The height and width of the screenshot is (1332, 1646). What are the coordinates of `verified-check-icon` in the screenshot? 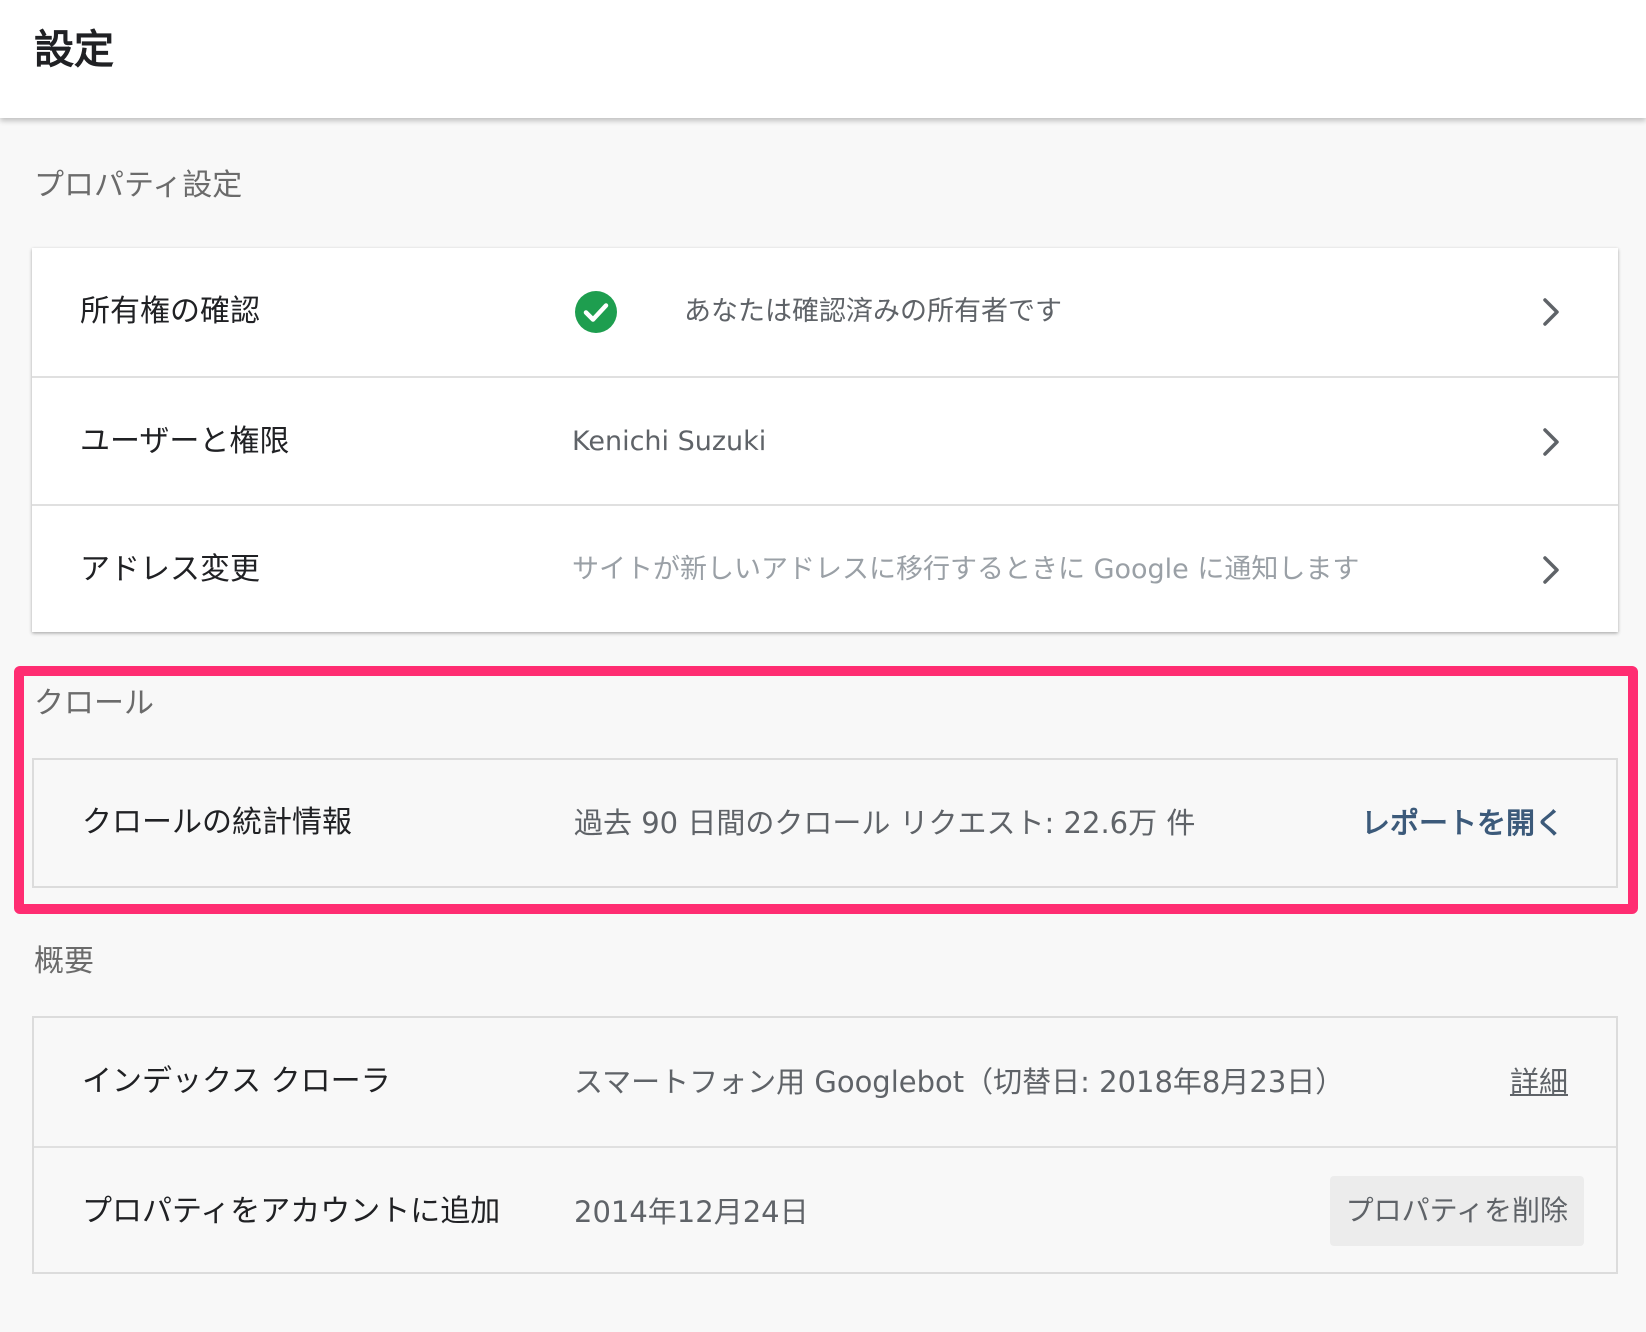 It's located at (596, 312).